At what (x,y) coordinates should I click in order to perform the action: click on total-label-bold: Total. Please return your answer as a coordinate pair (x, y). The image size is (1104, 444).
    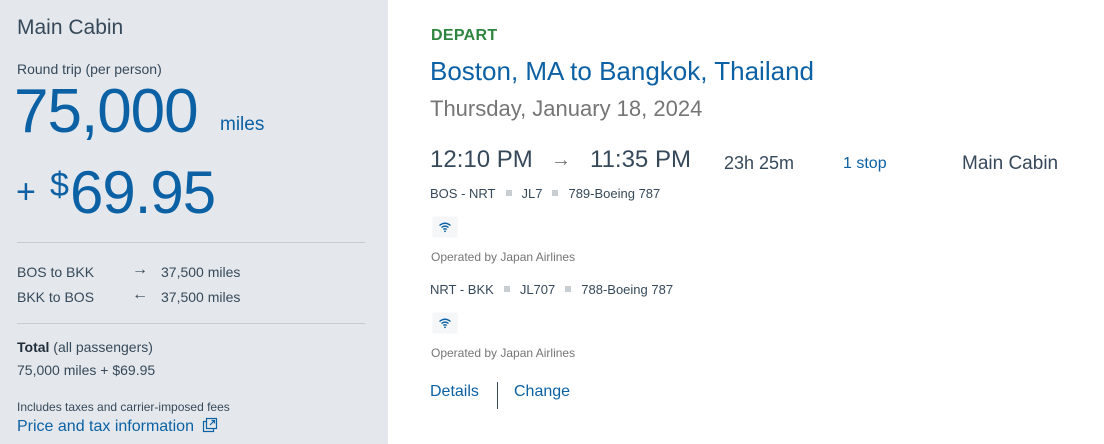
    Looking at the image, I should click on (33, 347).